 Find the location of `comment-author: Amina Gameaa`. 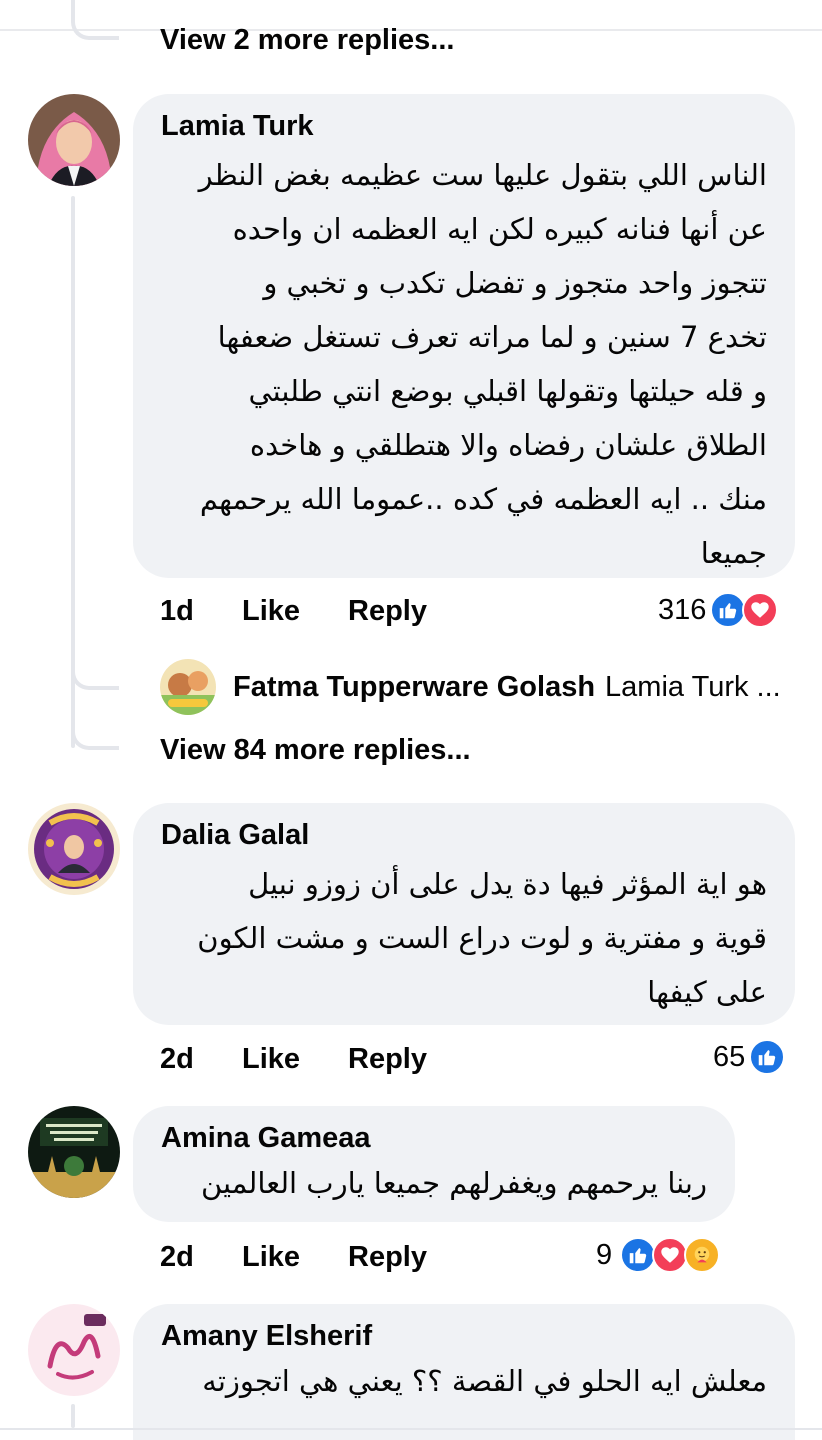

comment-author: Amina Gameaa is located at coordinates (434, 1138).